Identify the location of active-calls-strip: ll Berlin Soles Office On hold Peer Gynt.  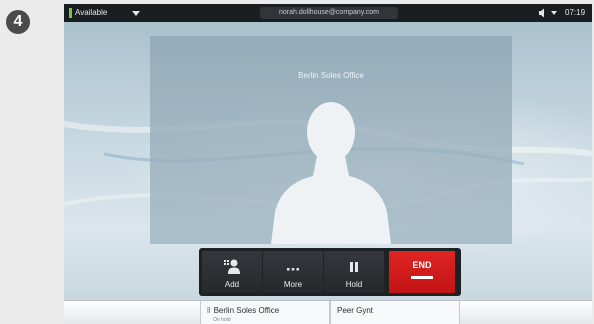
(328, 312).